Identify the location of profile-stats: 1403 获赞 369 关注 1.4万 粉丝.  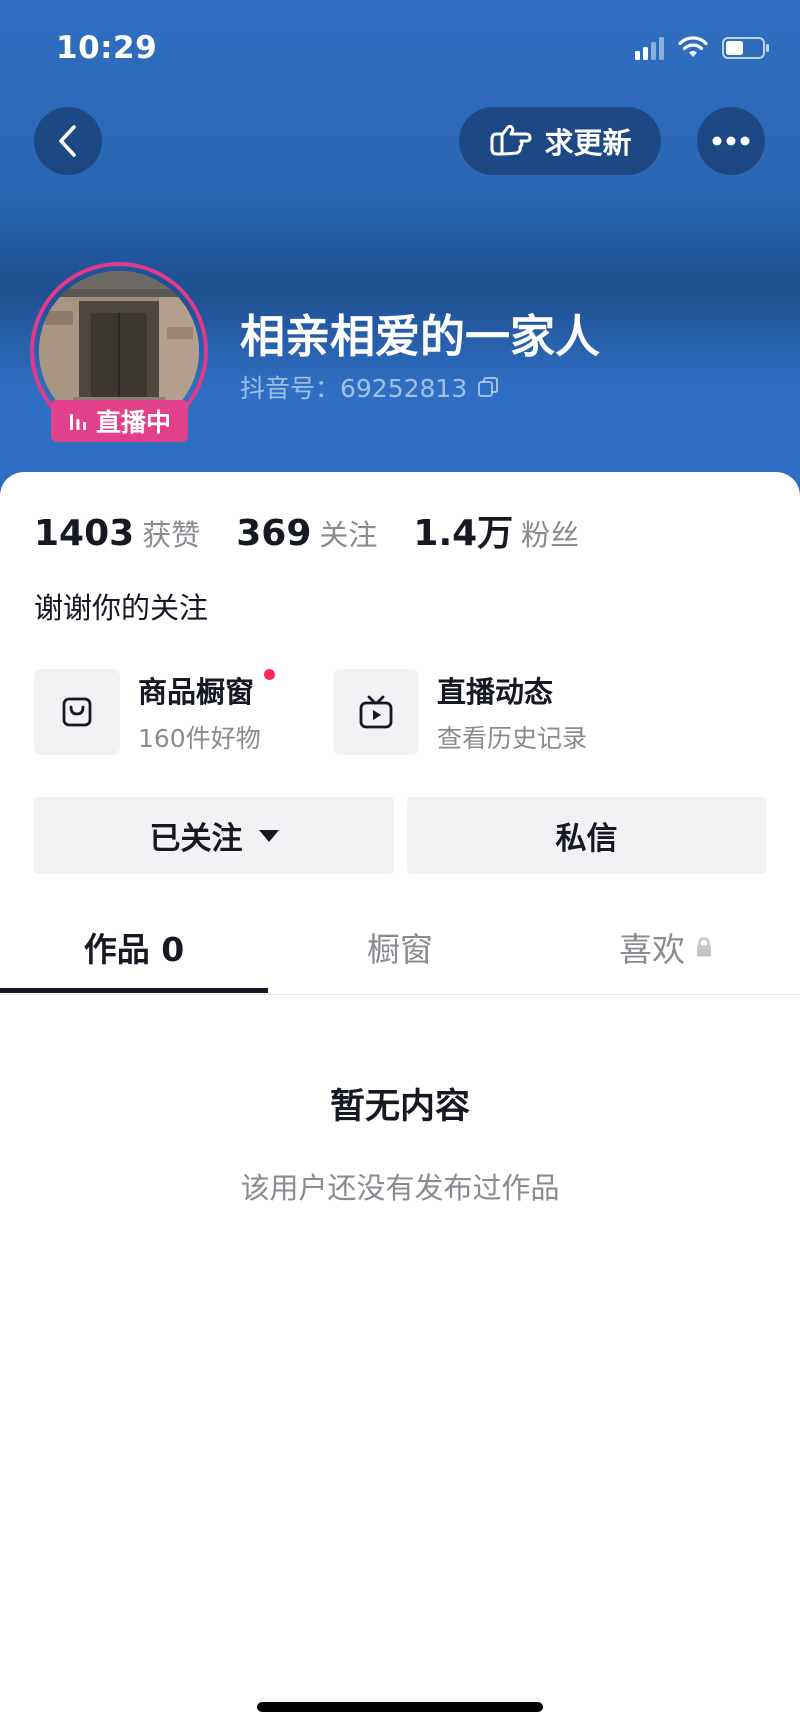
(324, 530).